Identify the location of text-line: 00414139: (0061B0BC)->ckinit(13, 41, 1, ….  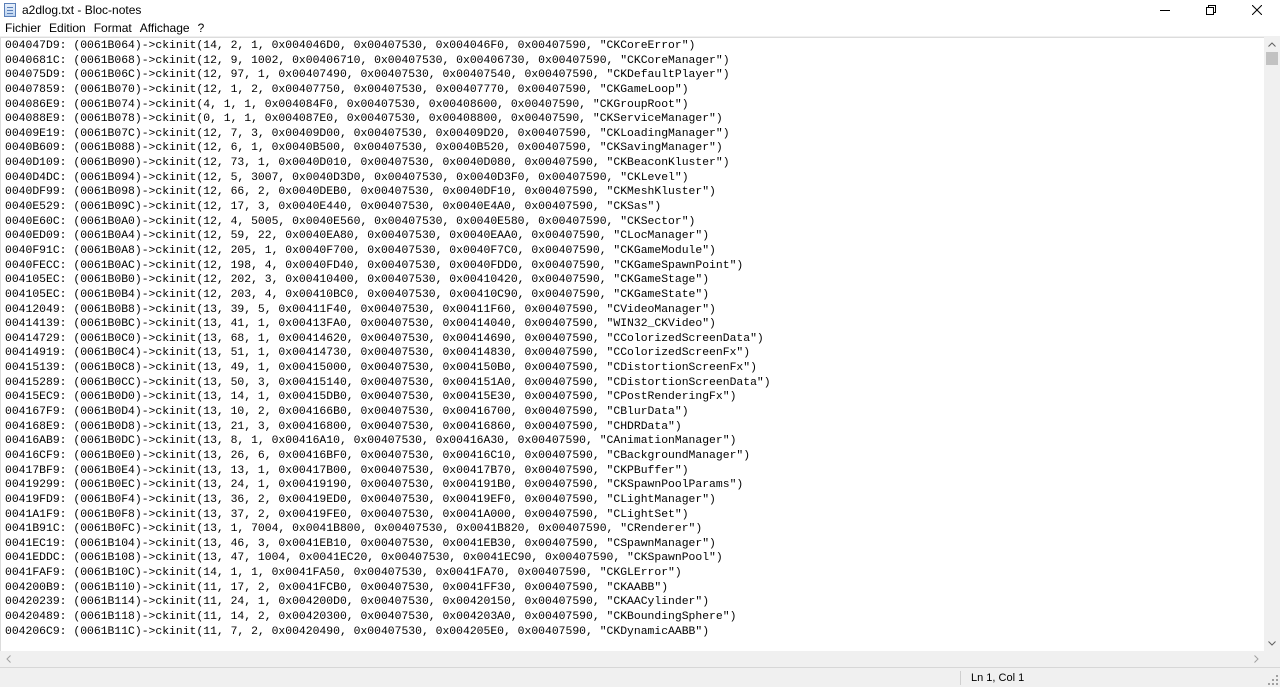
(360, 324).